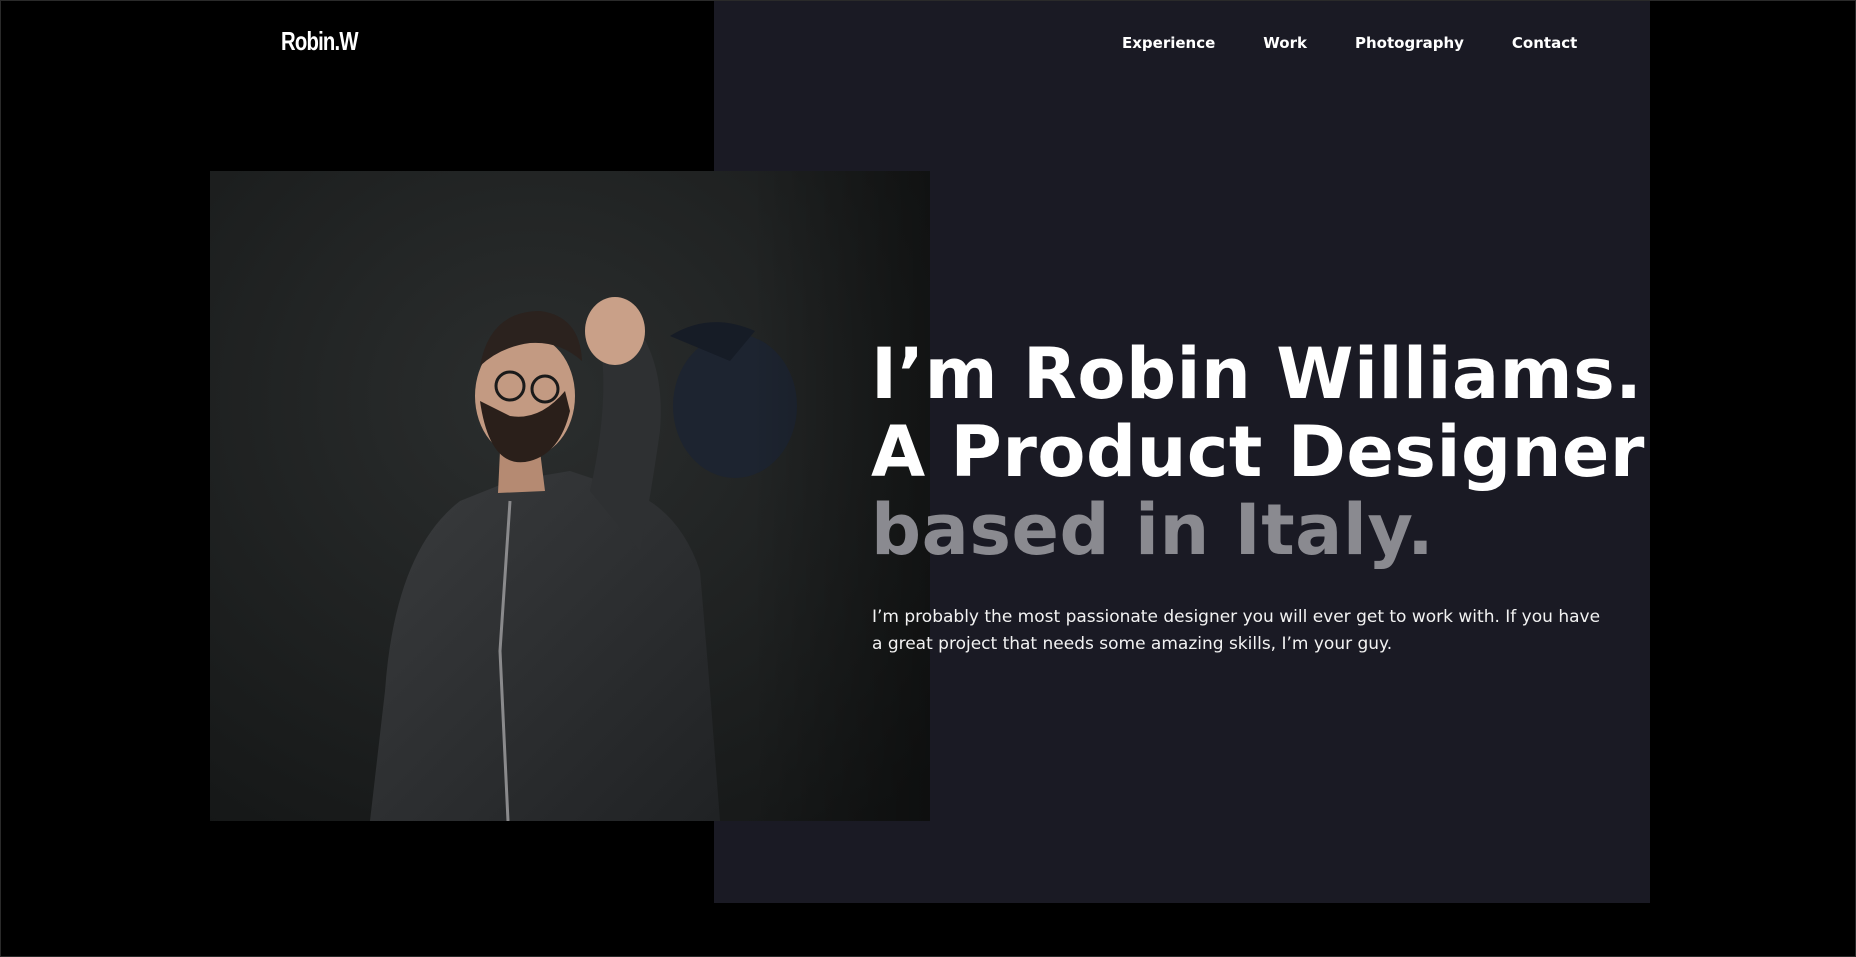 This screenshot has width=1856, height=957. What do you see at coordinates (1168, 43) in the screenshot?
I see `nav-link-experience: Experience` at bounding box center [1168, 43].